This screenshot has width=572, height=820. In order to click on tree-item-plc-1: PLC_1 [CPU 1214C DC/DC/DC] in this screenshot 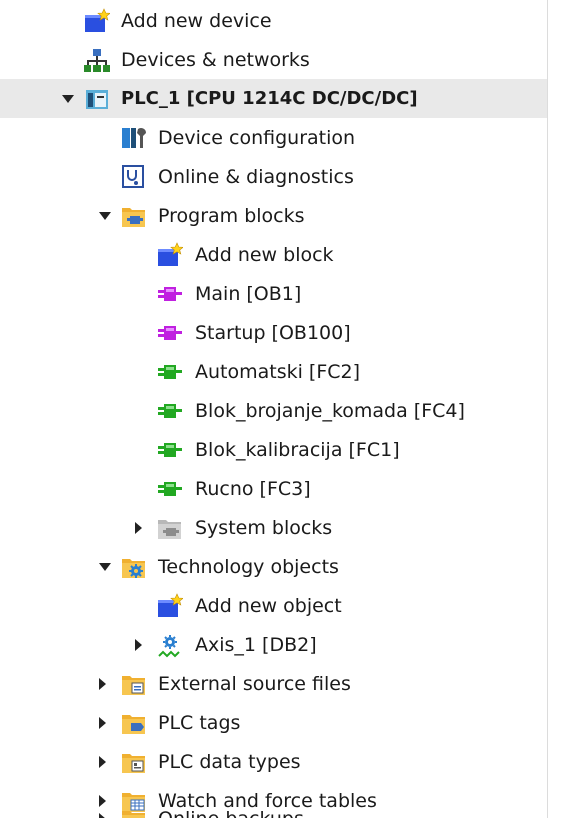, I will do `click(273, 99)`.